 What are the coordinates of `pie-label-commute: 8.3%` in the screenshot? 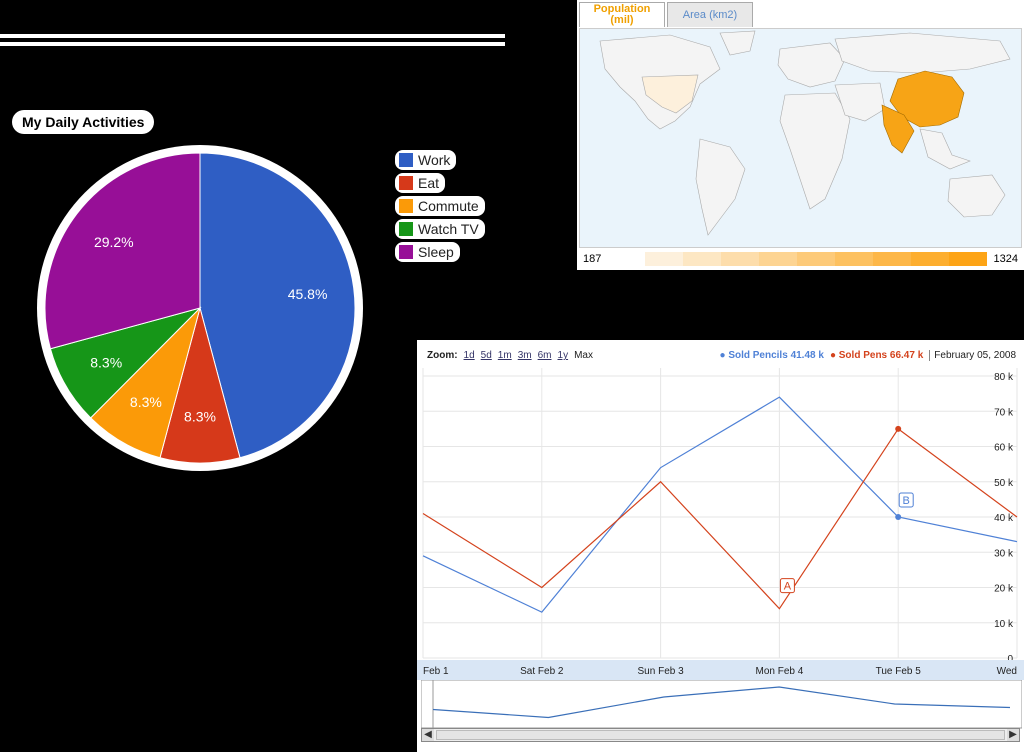 It's located at (146, 402).